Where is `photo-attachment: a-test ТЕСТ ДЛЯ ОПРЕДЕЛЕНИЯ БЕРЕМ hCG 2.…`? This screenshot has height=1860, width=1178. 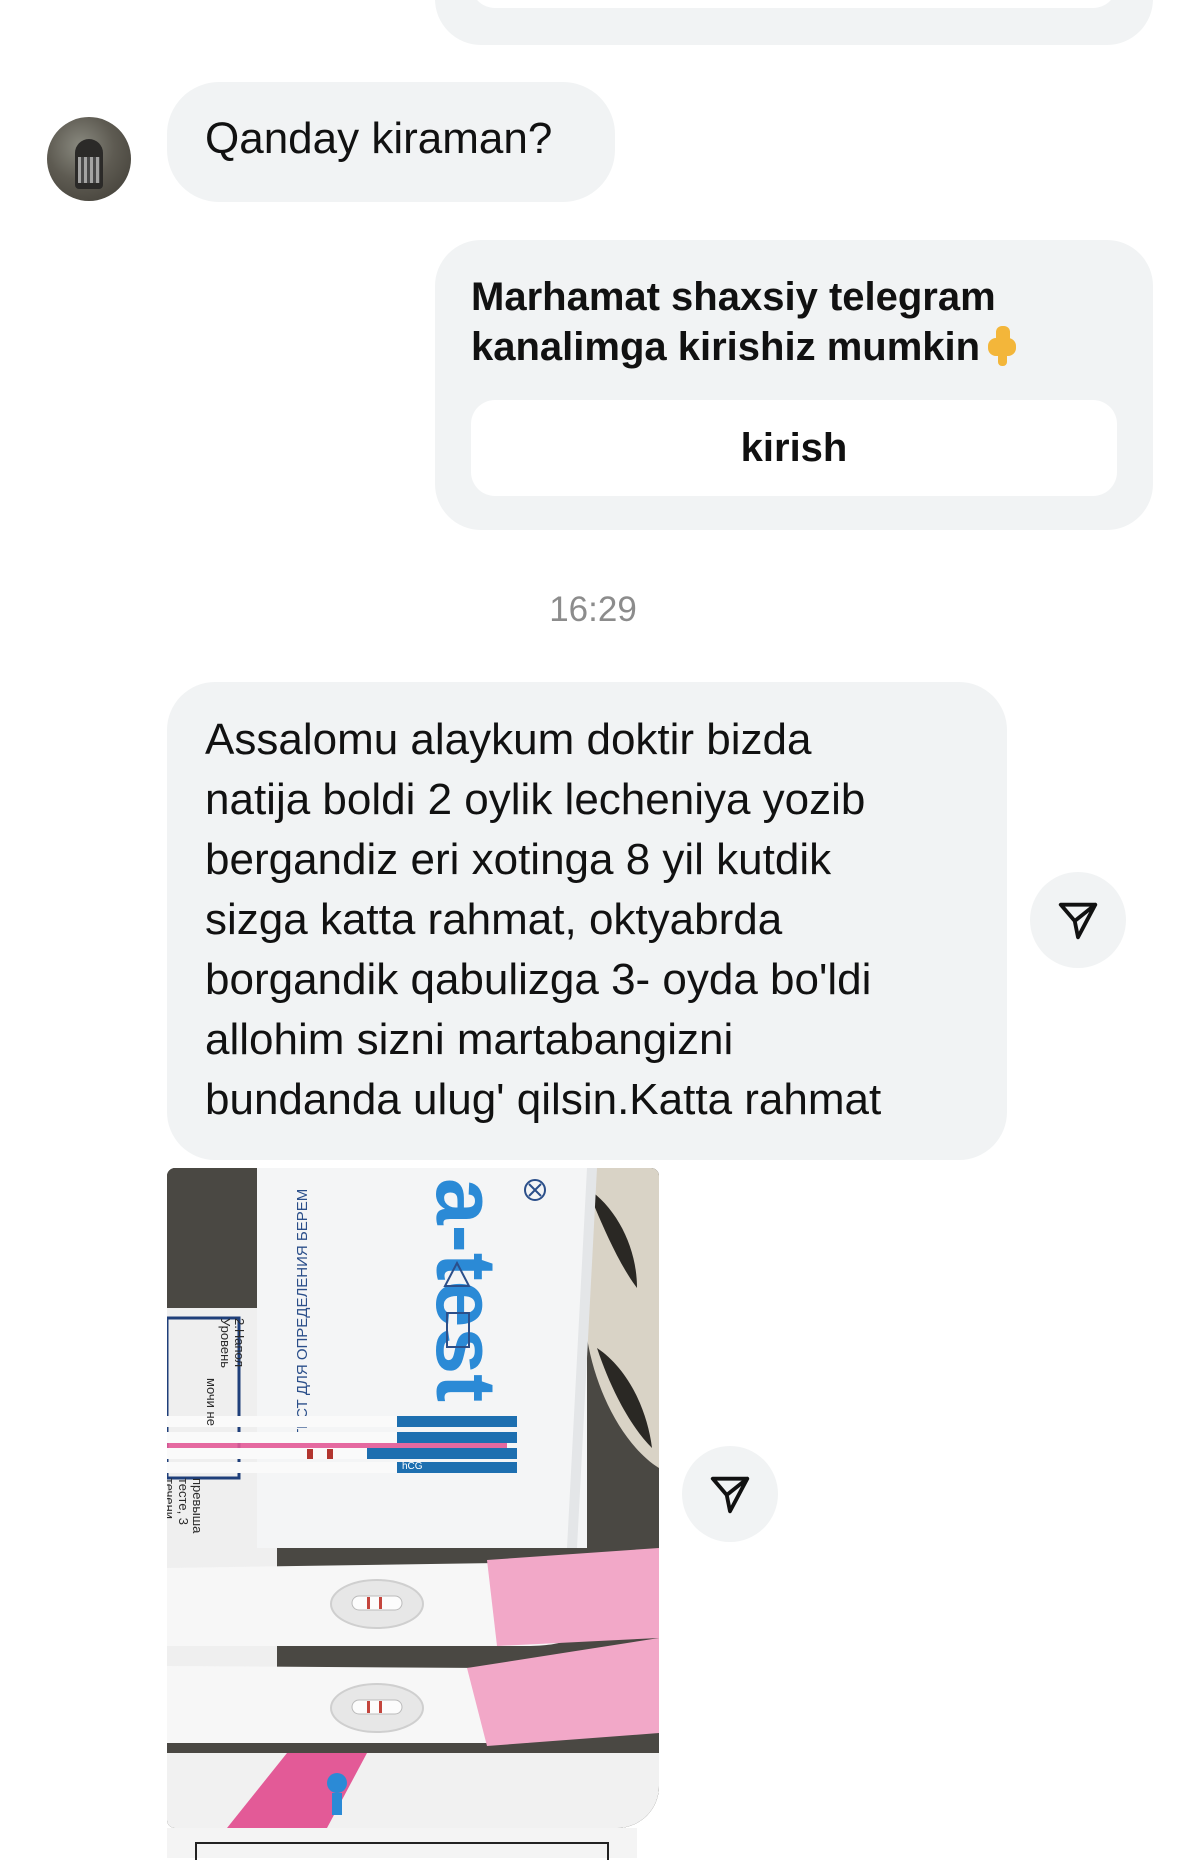 photo-attachment: a-test ТЕСТ ДЛЯ ОПРЕДЕЛЕНИЯ БЕРЕМ hCG 2.… is located at coordinates (413, 1498).